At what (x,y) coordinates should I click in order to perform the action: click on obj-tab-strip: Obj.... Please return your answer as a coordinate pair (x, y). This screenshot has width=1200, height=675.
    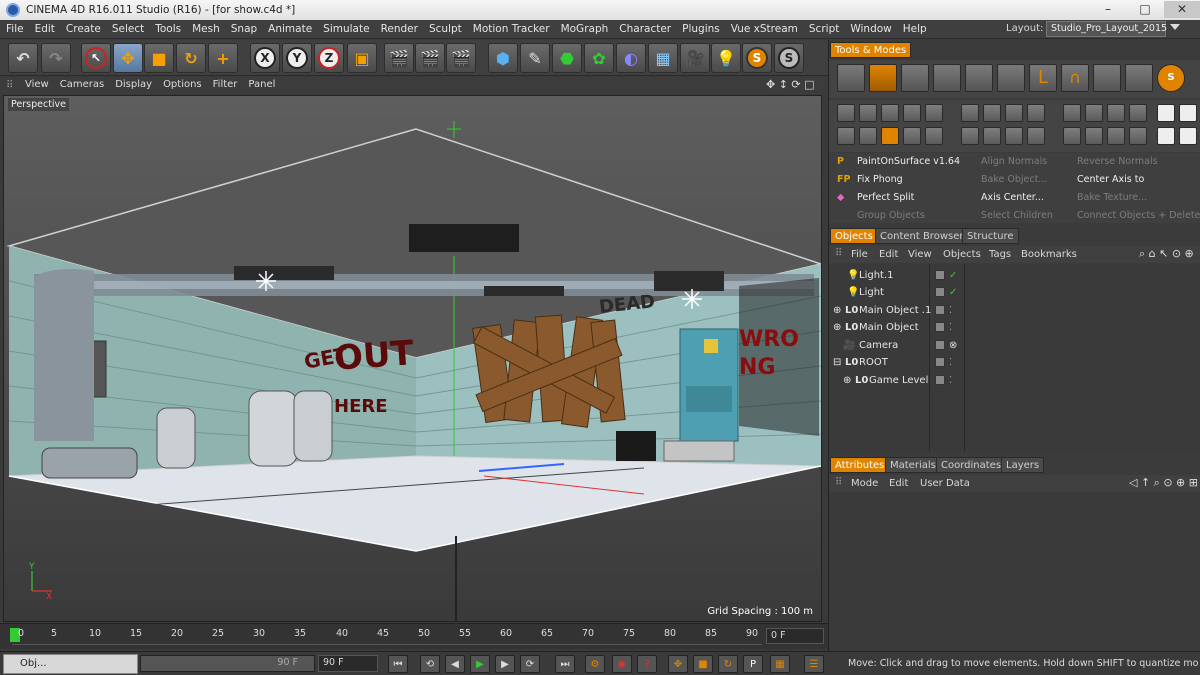
    Looking at the image, I should click on (70, 664).